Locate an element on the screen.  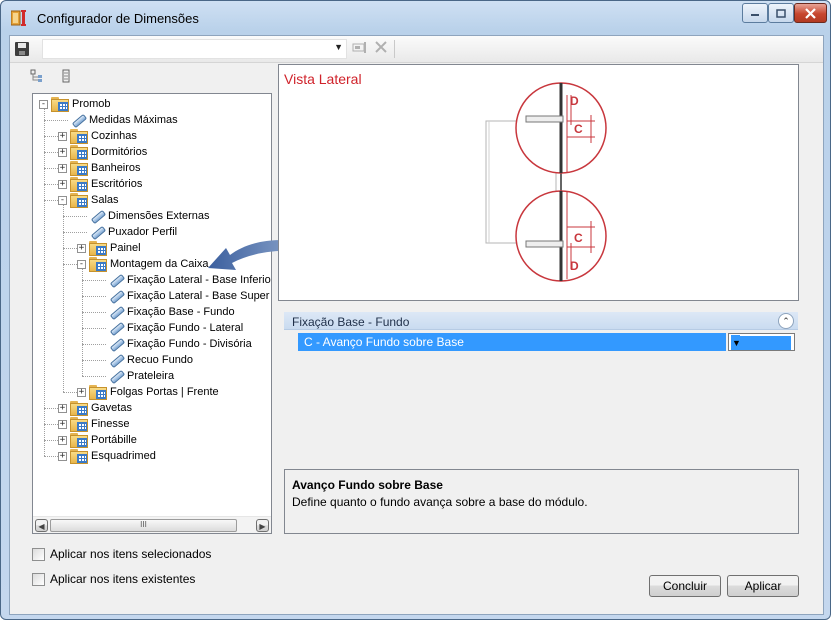
property-group-header: Fixação Base - Fundo ⌃ is located at coordinates (541, 321).